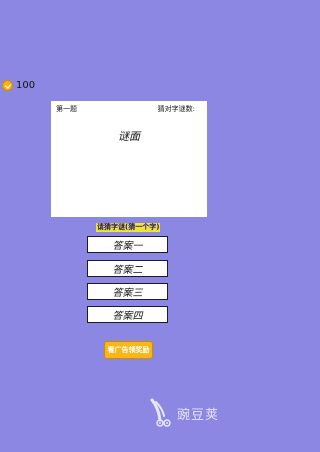 This screenshot has width=320, height=452. What do you see at coordinates (128, 350) in the screenshot?
I see `watch-ad-reward-button: 看广告领奖励` at bounding box center [128, 350].